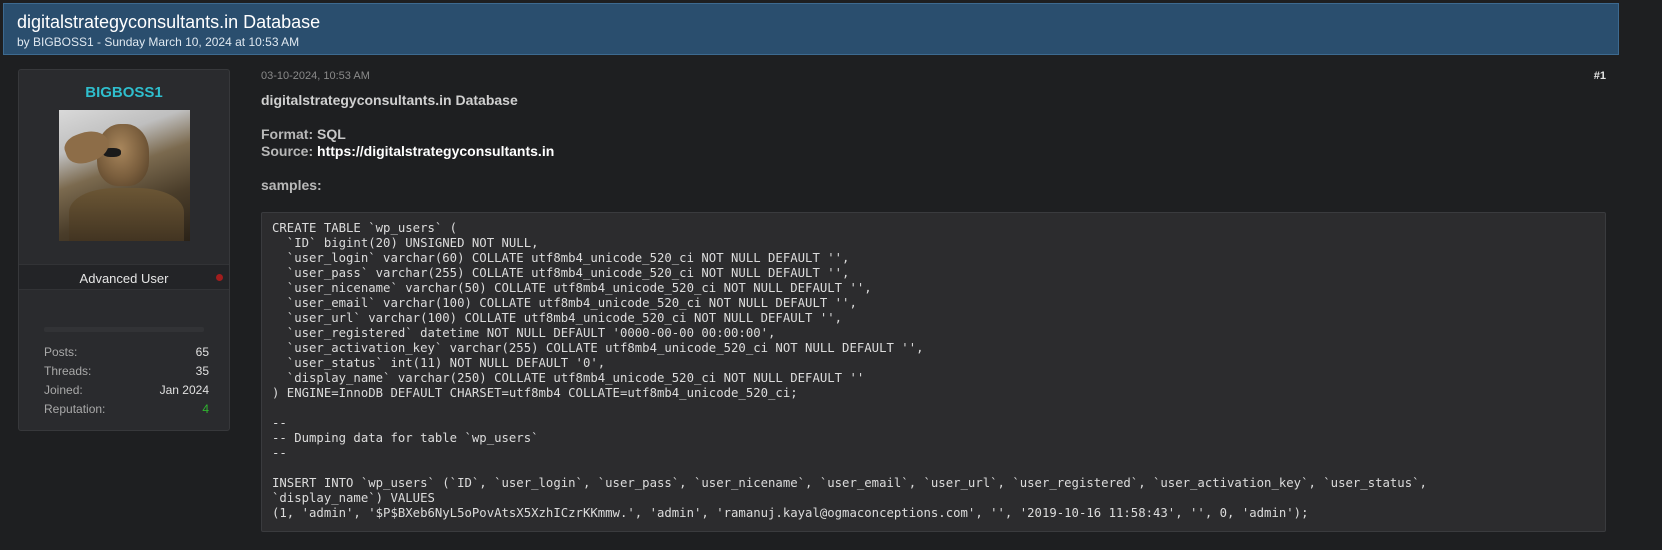 The height and width of the screenshot is (550, 1662). Describe the element at coordinates (126, 214) in the screenshot. I see `avatar-coat` at that location.